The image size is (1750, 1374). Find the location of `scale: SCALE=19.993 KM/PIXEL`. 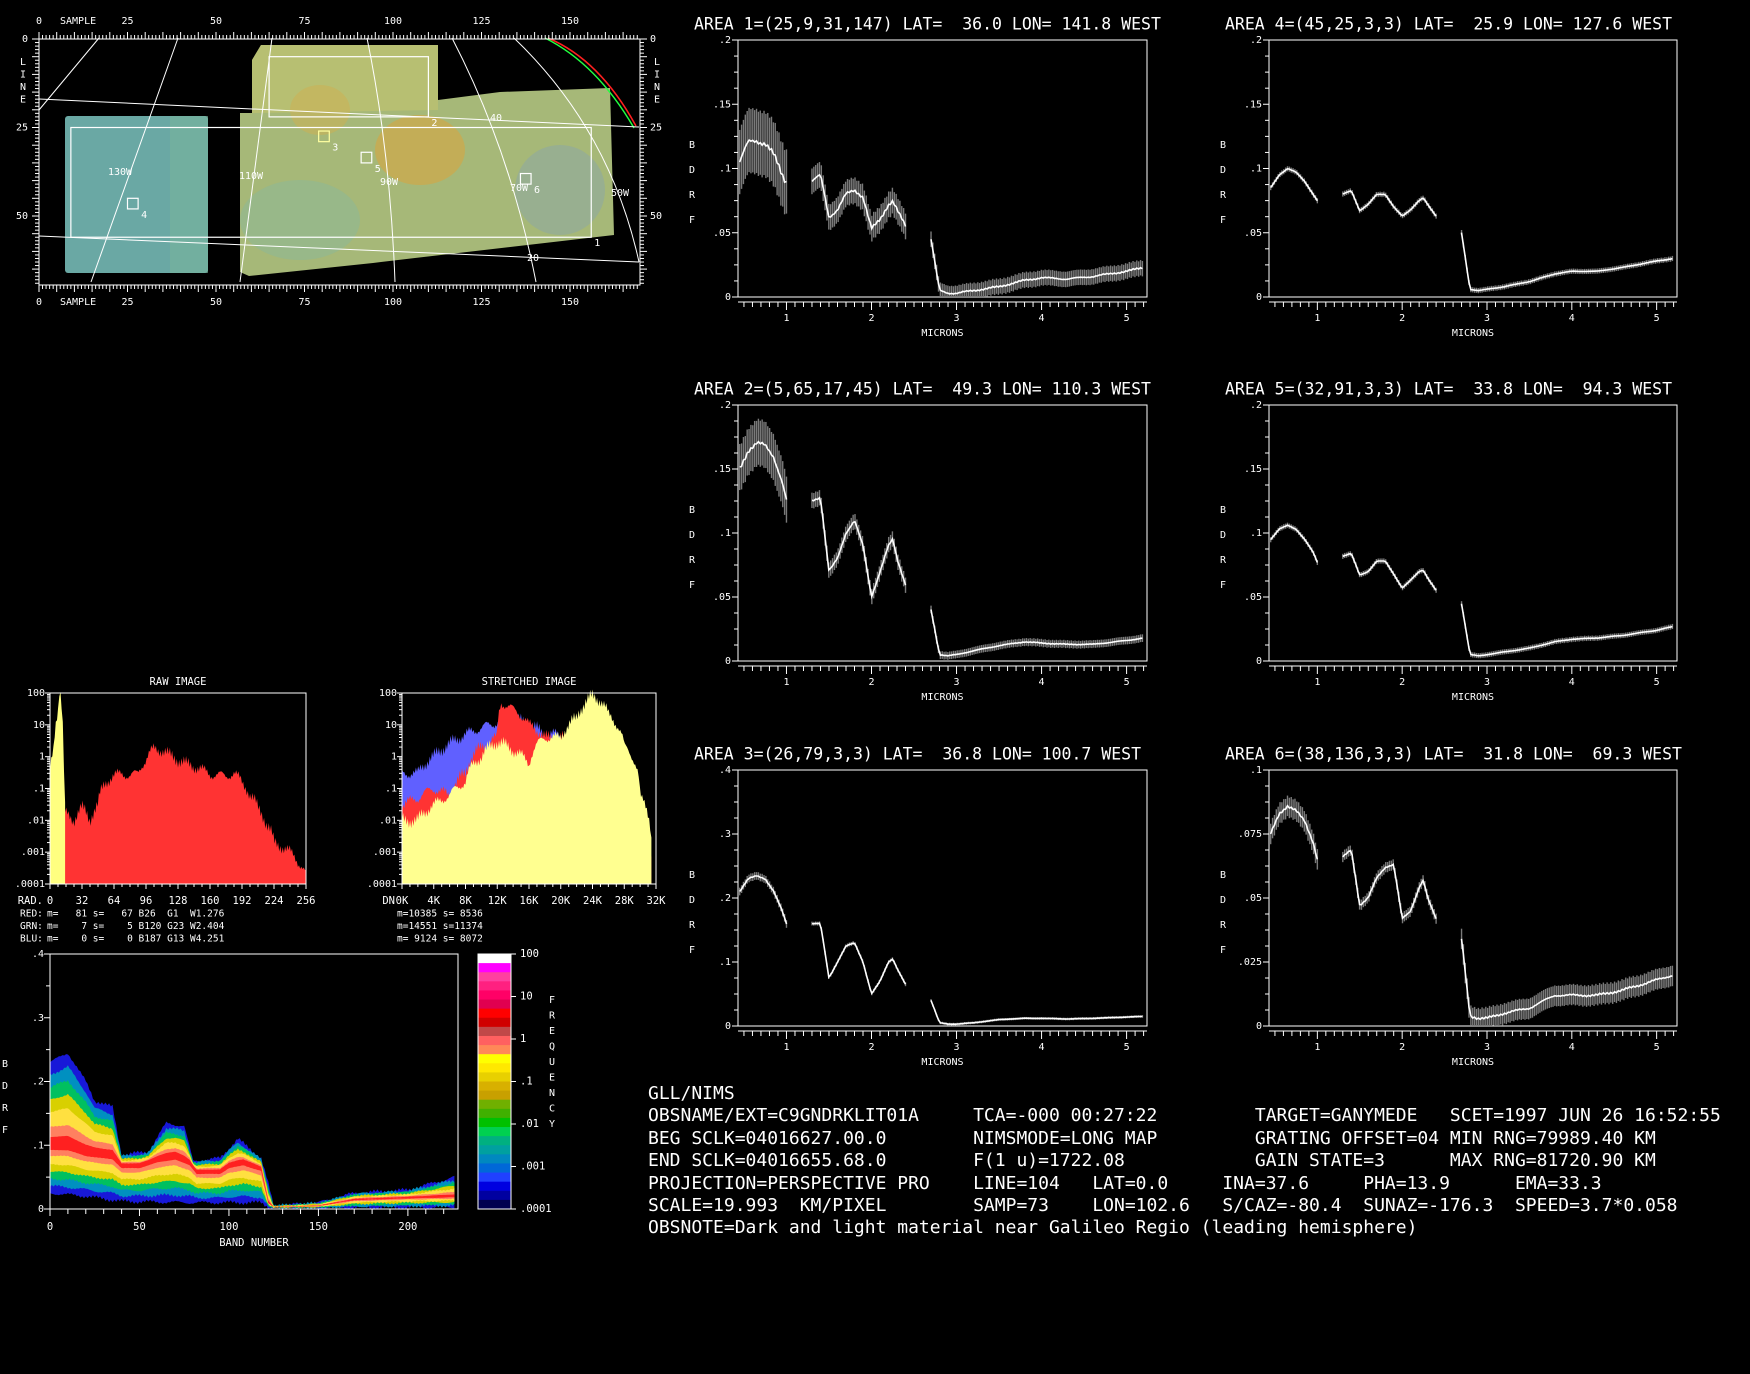

scale: SCALE=19.993 KM/PIXEL is located at coordinates (767, 1205).